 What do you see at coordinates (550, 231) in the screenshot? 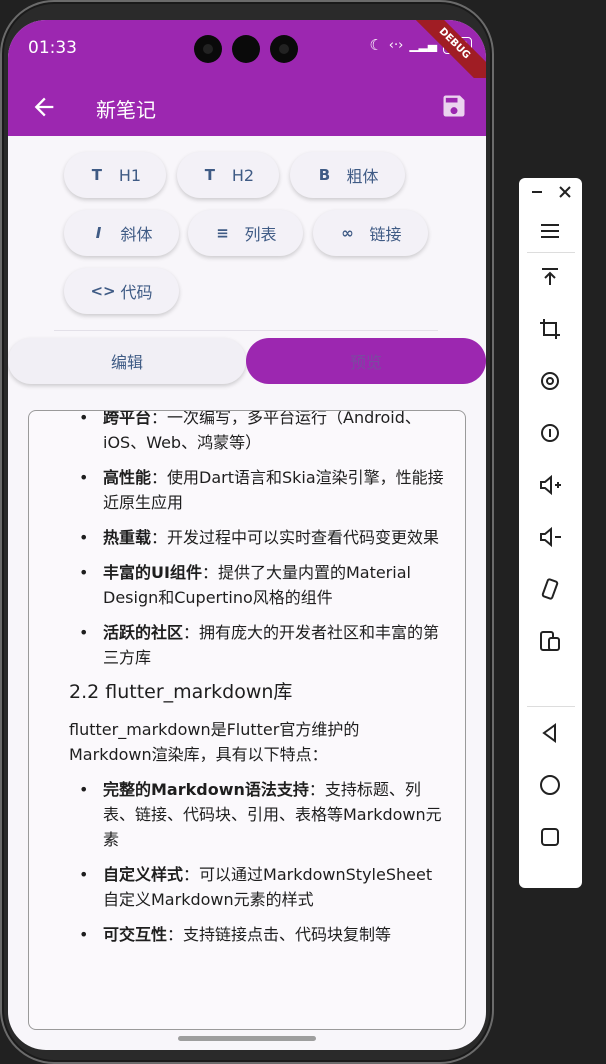
I see `menu-icon` at bounding box center [550, 231].